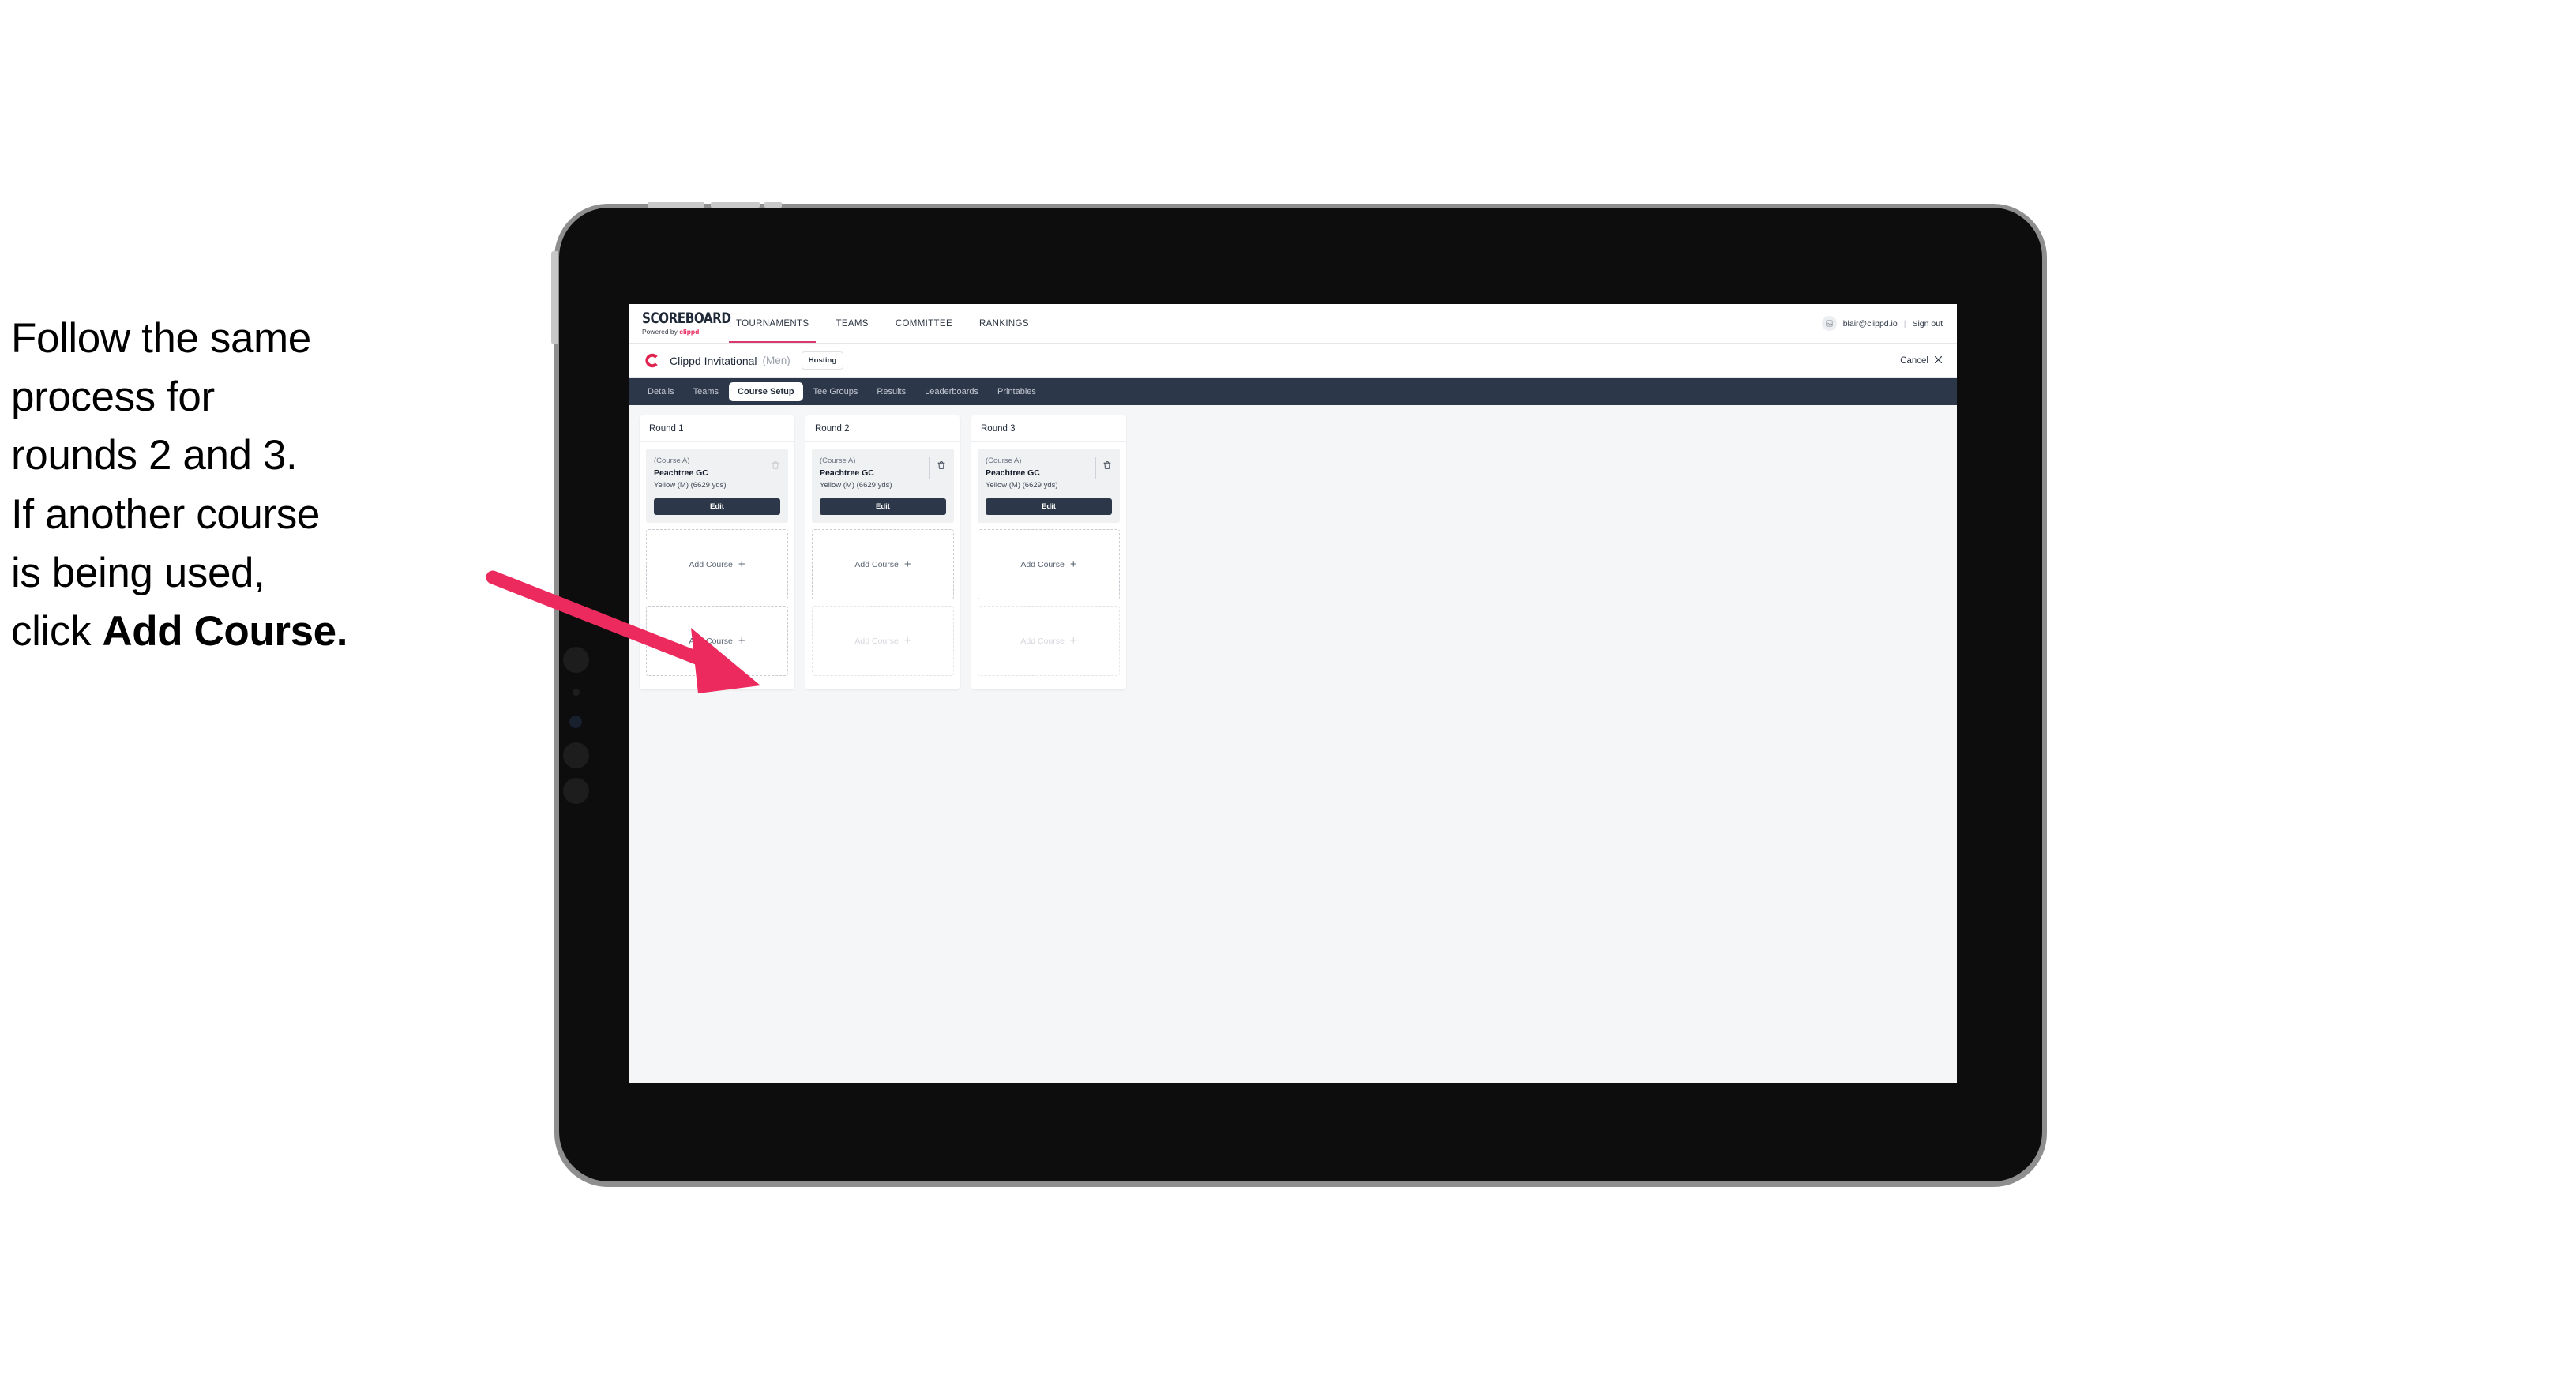 This screenshot has height=1386, width=2576. I want to click on cancel-button: Cancel, so click(1921, 360).